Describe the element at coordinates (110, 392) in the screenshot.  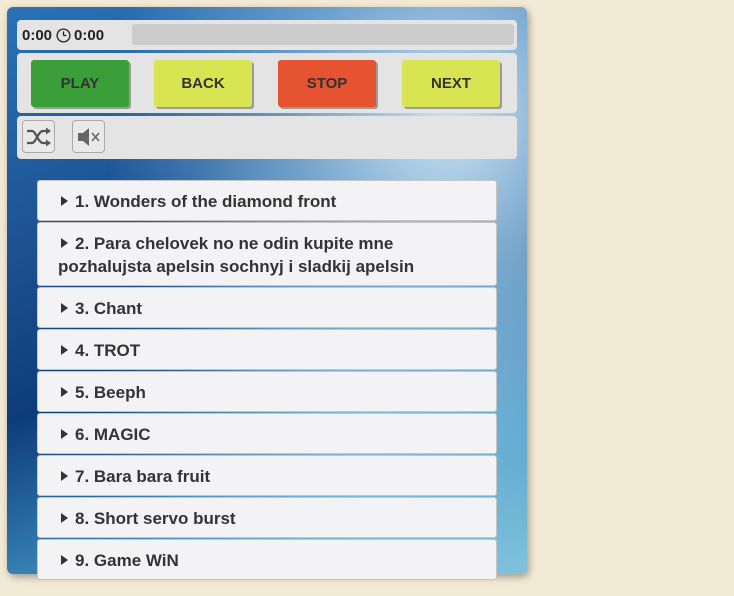
I see `playlist-item-label: 5. Beeph` at that location.